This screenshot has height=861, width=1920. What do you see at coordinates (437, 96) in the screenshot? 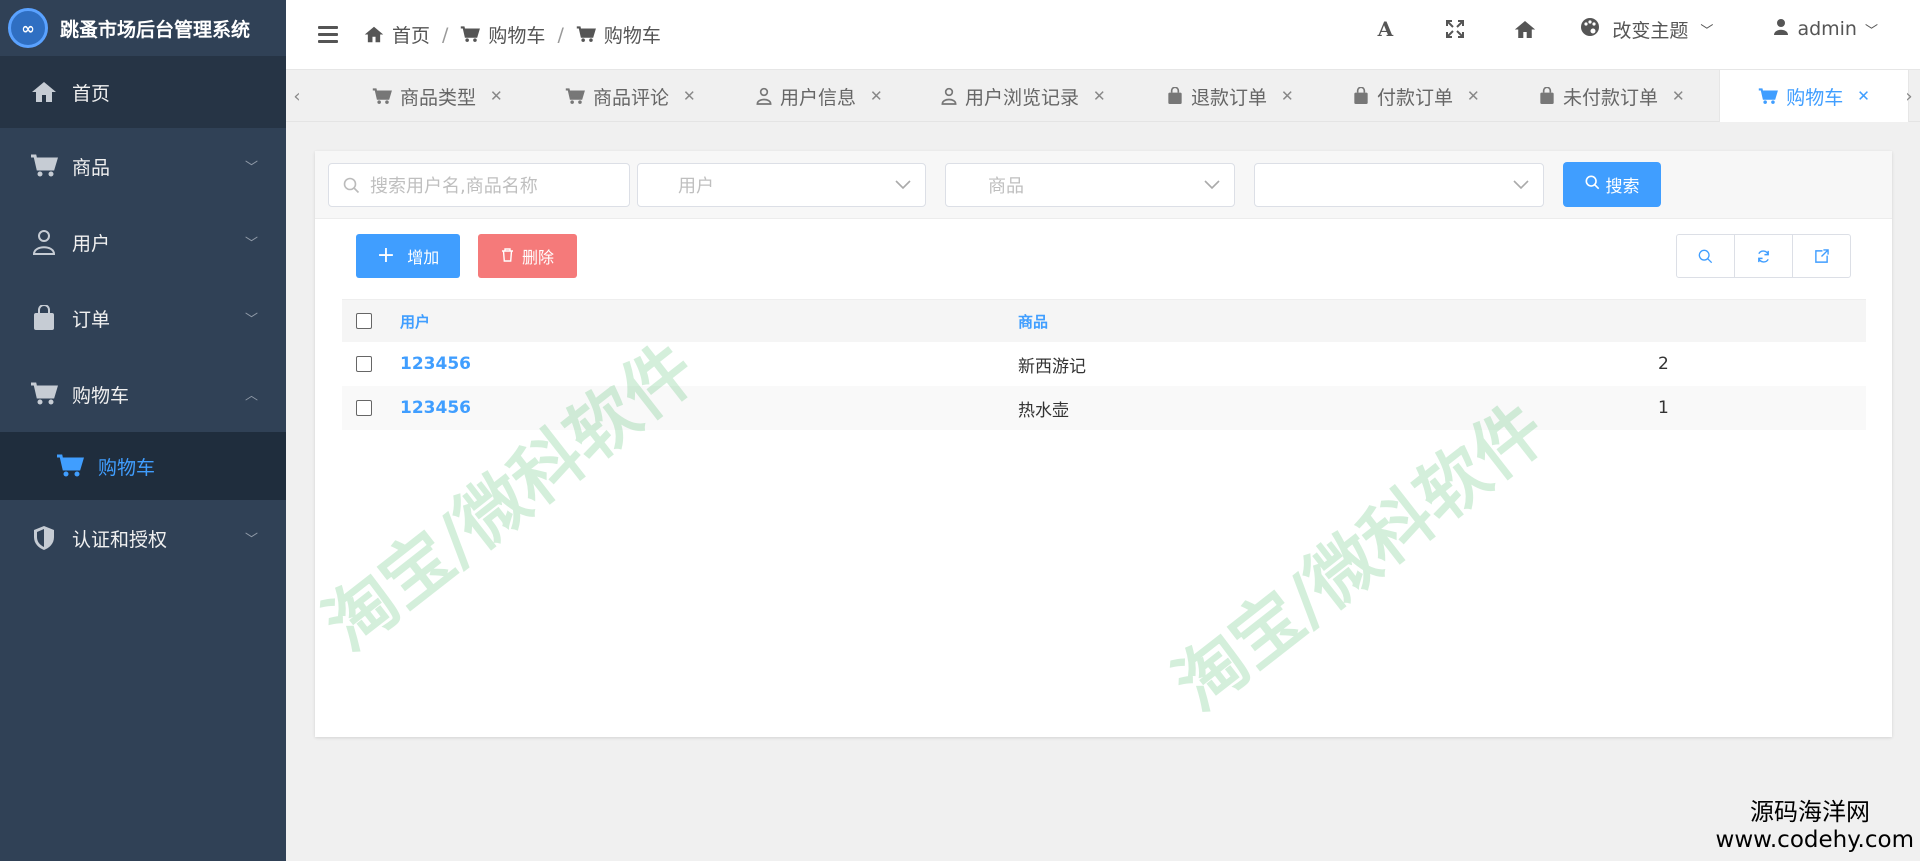
I see `tab-goods-type: 商品类型 ✕` at bounding box center [437, 96].